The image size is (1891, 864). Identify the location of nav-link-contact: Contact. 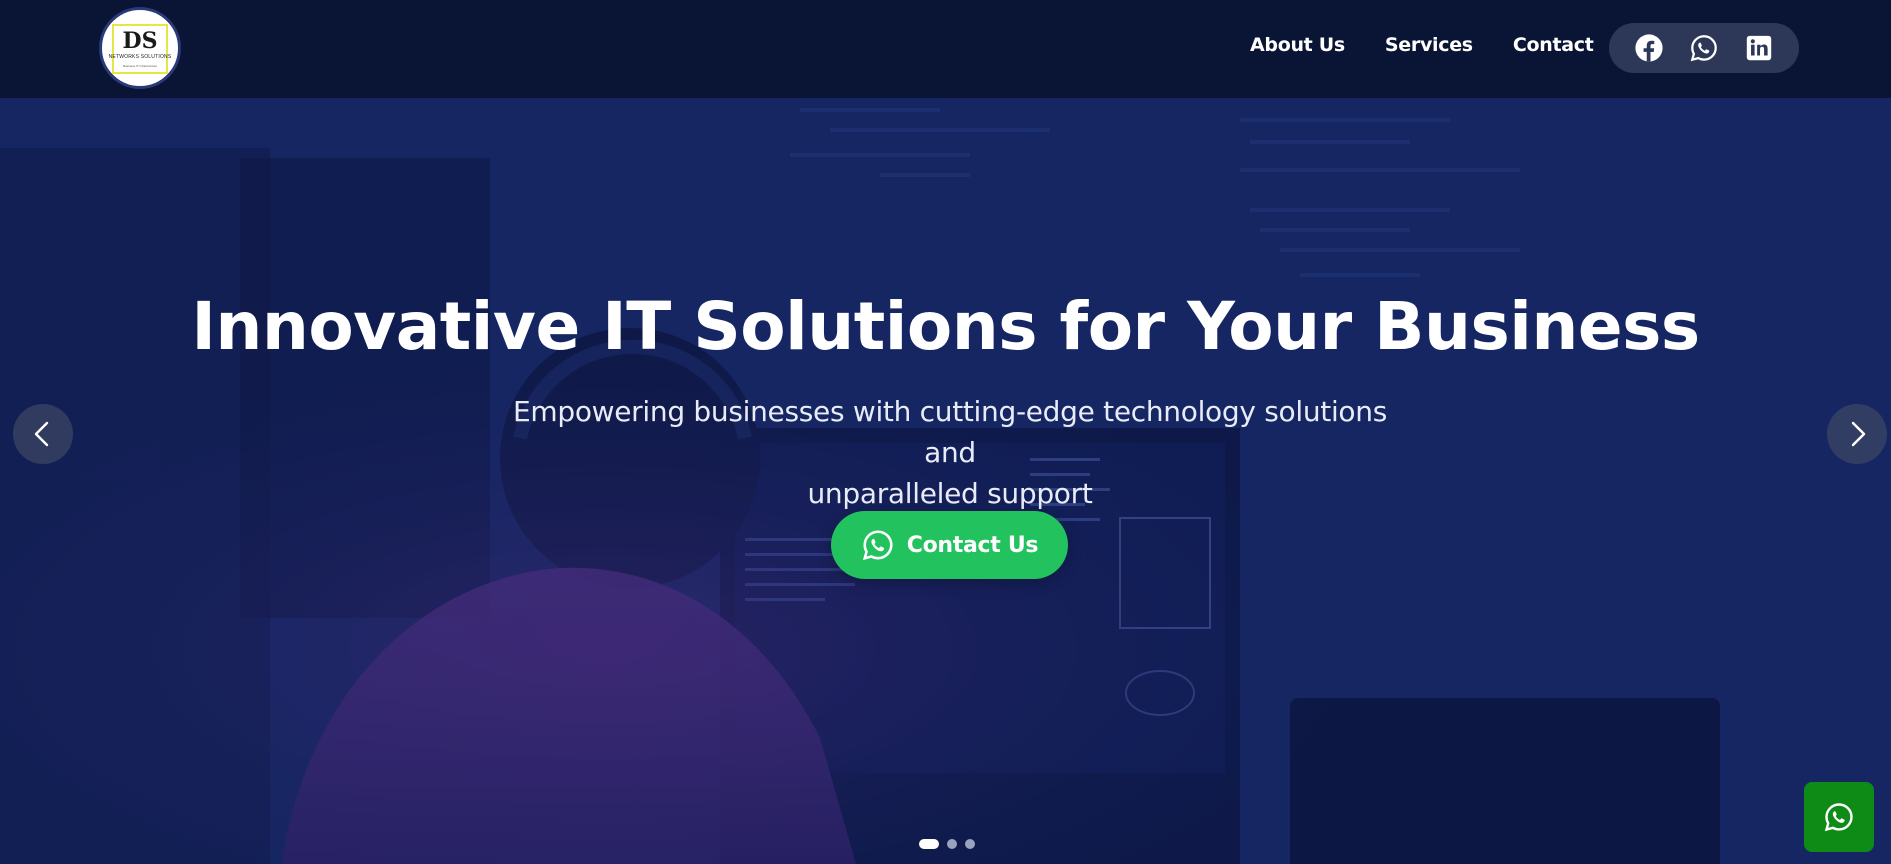
(1553, 45).